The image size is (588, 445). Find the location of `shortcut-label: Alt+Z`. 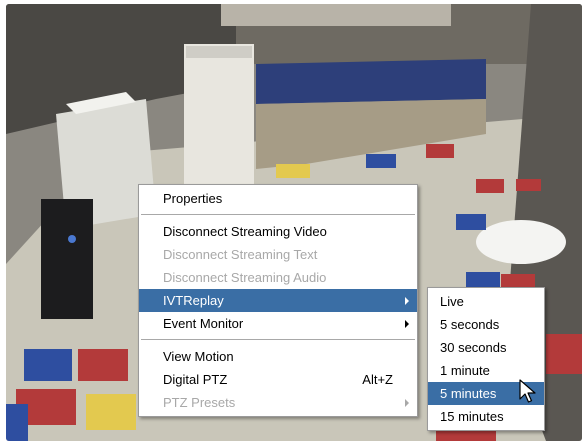

shortcut-label: Alt+Z is located at coordinates (377, 379).